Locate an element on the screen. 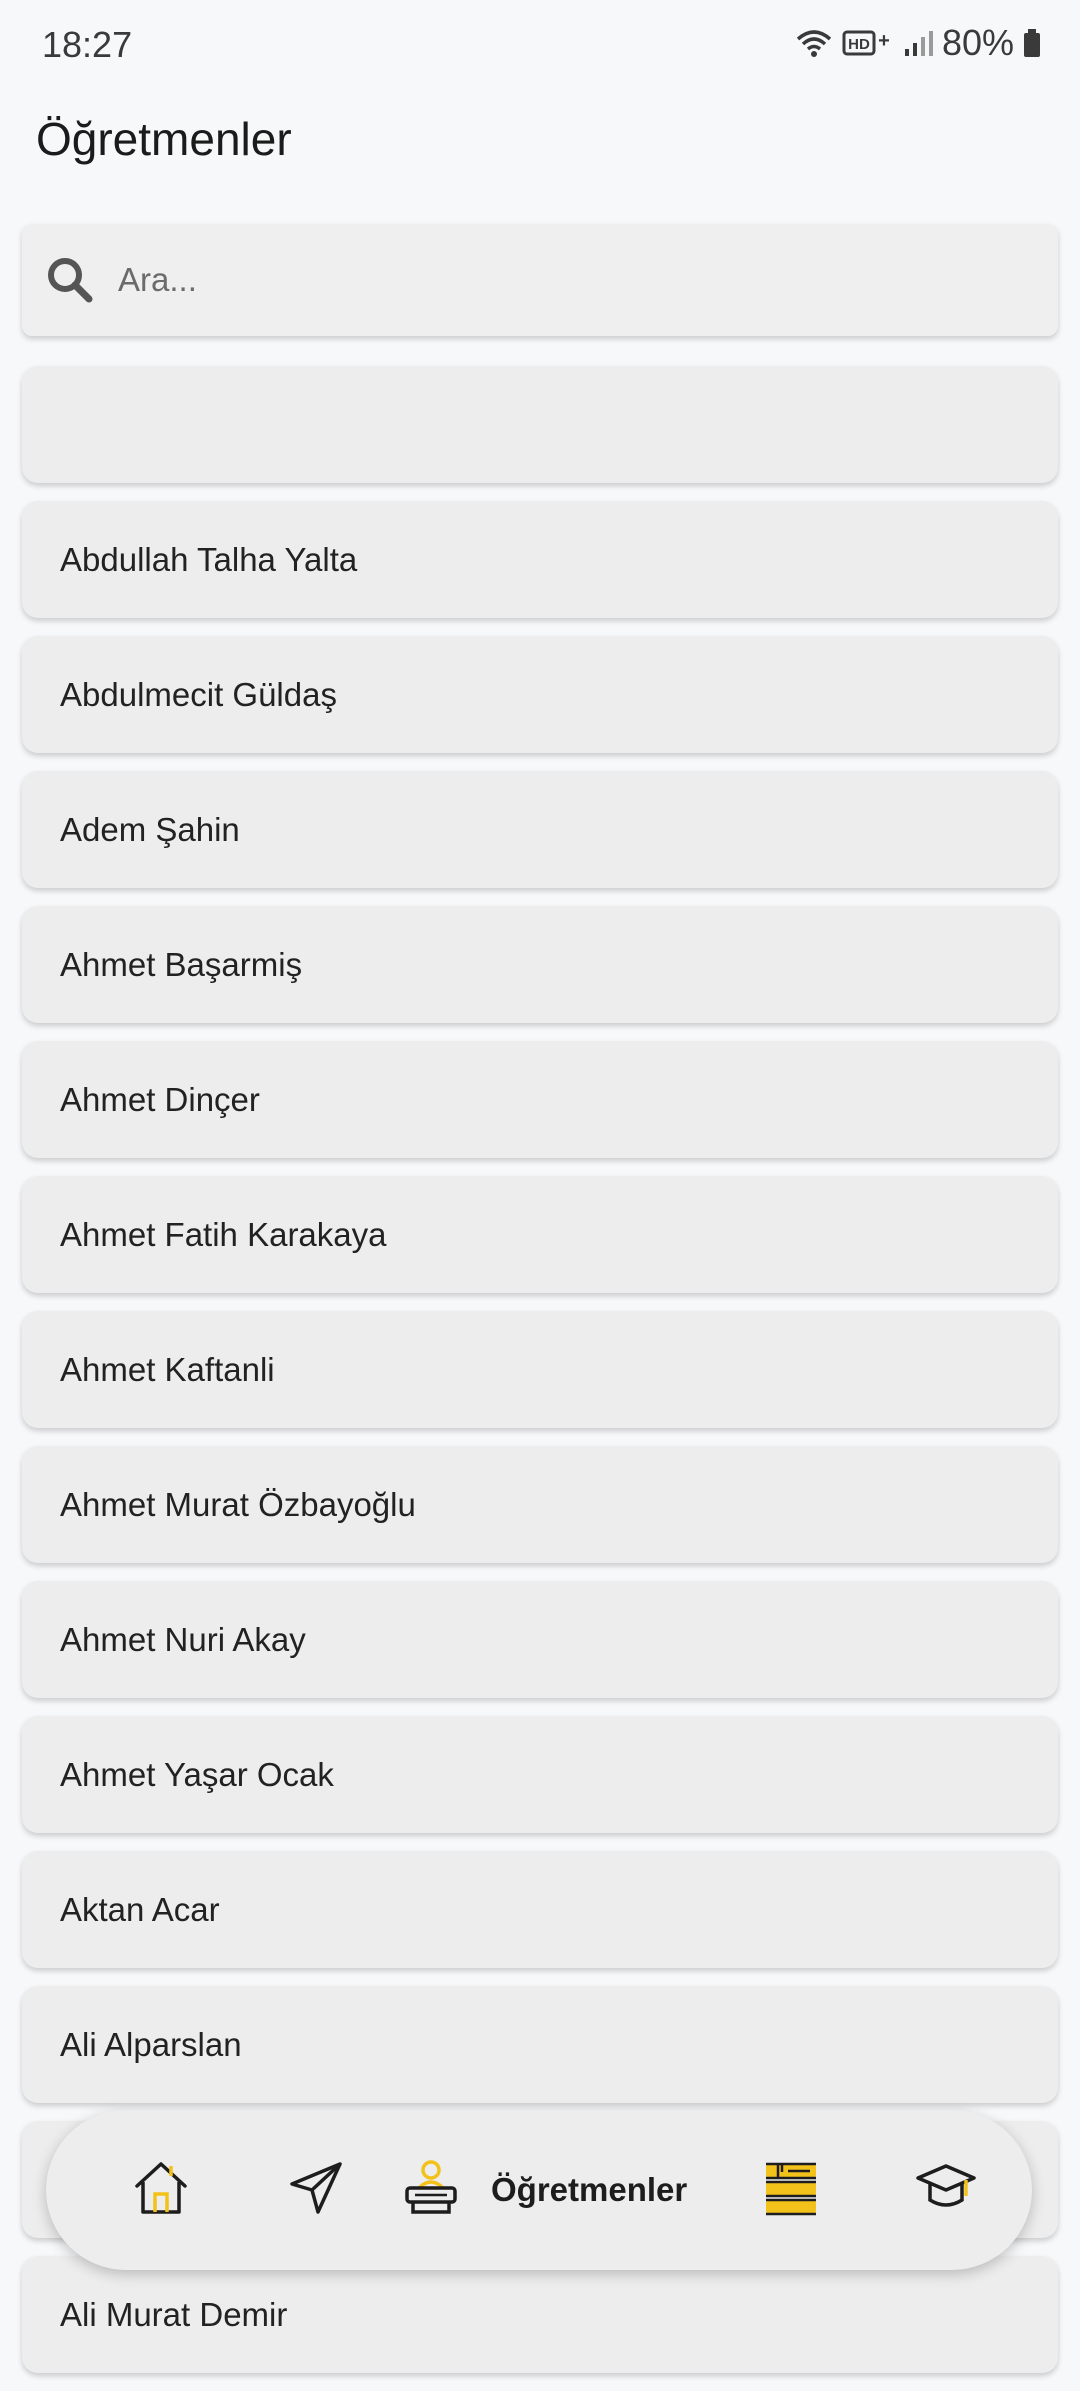 This screenshot has width=1080, height=2391. teacher-item: Ahmet Fatih Karakaya is located at coordinates (540, 1234).